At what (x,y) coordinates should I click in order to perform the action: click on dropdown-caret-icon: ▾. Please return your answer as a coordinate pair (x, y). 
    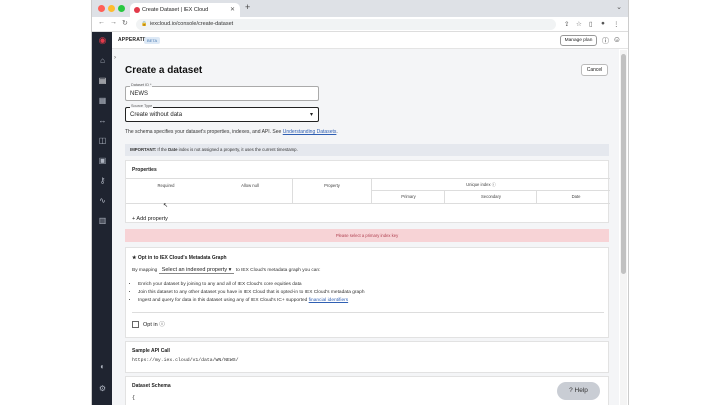
    Looking at the image, I should click on (311, 115).